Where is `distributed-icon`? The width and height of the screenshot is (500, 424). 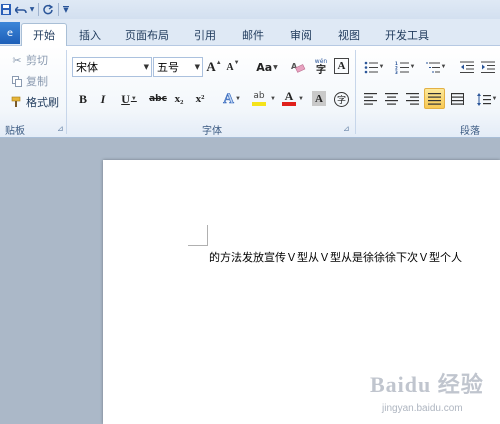
distributed-icon is located at coordinates (457, 99).